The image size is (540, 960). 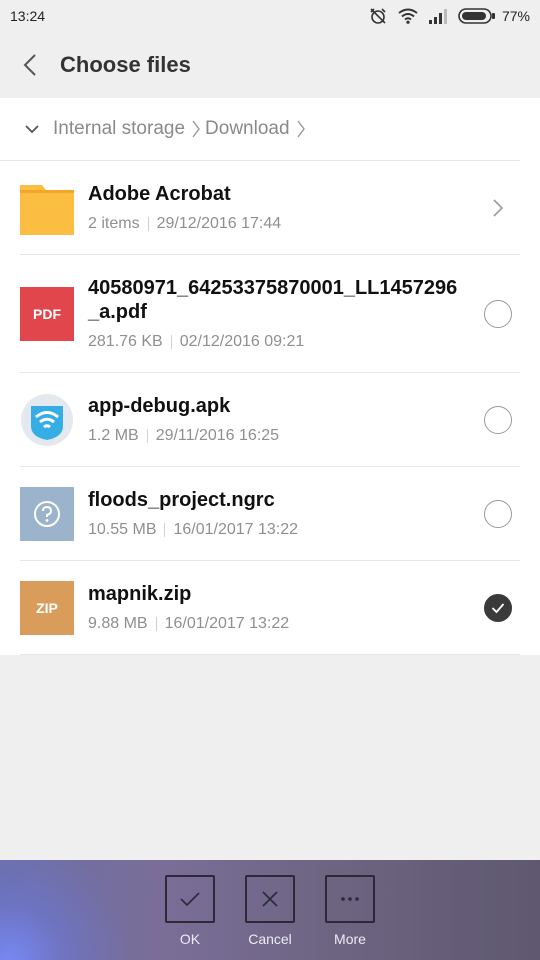 I want to click on breadcrumb-label: Internal storage, so click(x=119, y=128).